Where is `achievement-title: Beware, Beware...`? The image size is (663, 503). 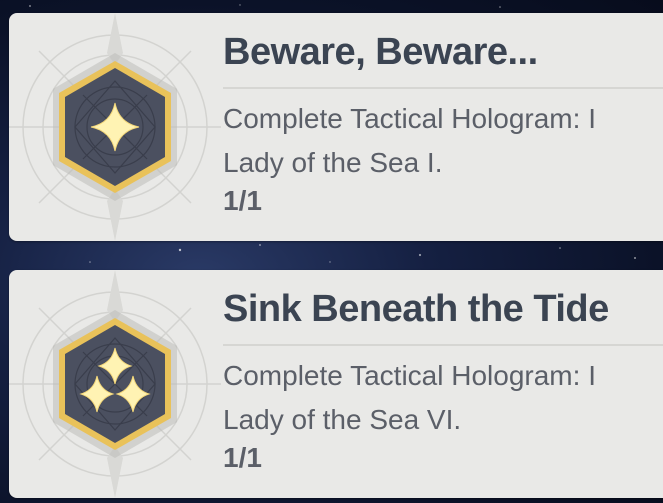
achievement-title: Beware, Beware... is located at coordinates (380, 52).